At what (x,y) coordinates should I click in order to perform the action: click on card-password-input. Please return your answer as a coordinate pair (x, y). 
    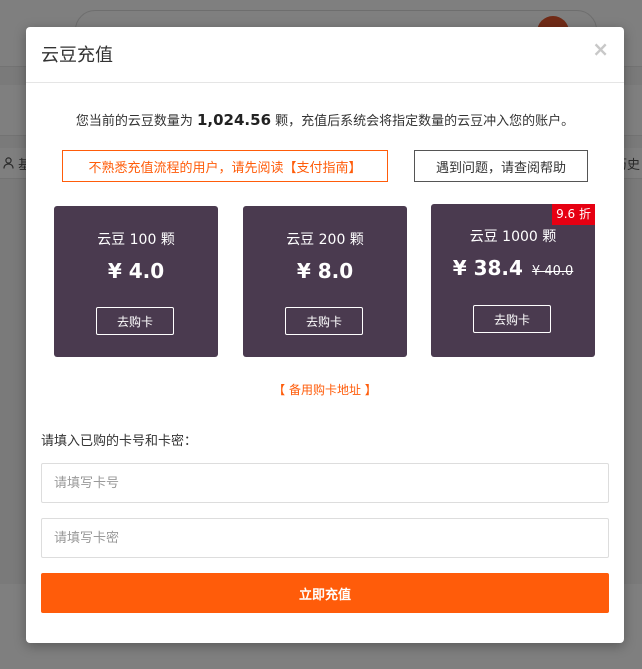
    Looking at the image, I should click on (325, 538).